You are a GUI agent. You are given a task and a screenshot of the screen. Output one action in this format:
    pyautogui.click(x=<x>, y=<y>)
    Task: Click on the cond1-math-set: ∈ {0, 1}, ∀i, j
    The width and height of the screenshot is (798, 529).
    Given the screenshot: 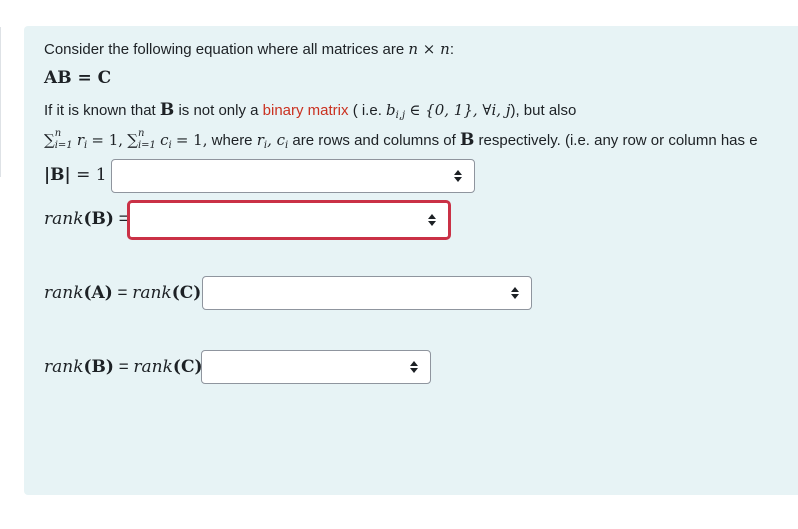 What is the action you would take?
    pyautogui.click(x=460, y=110)
    